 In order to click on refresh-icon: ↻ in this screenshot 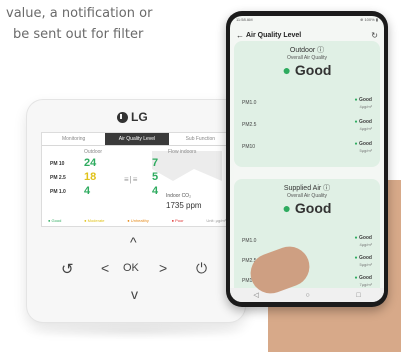, I will do `click(374, 35)`.